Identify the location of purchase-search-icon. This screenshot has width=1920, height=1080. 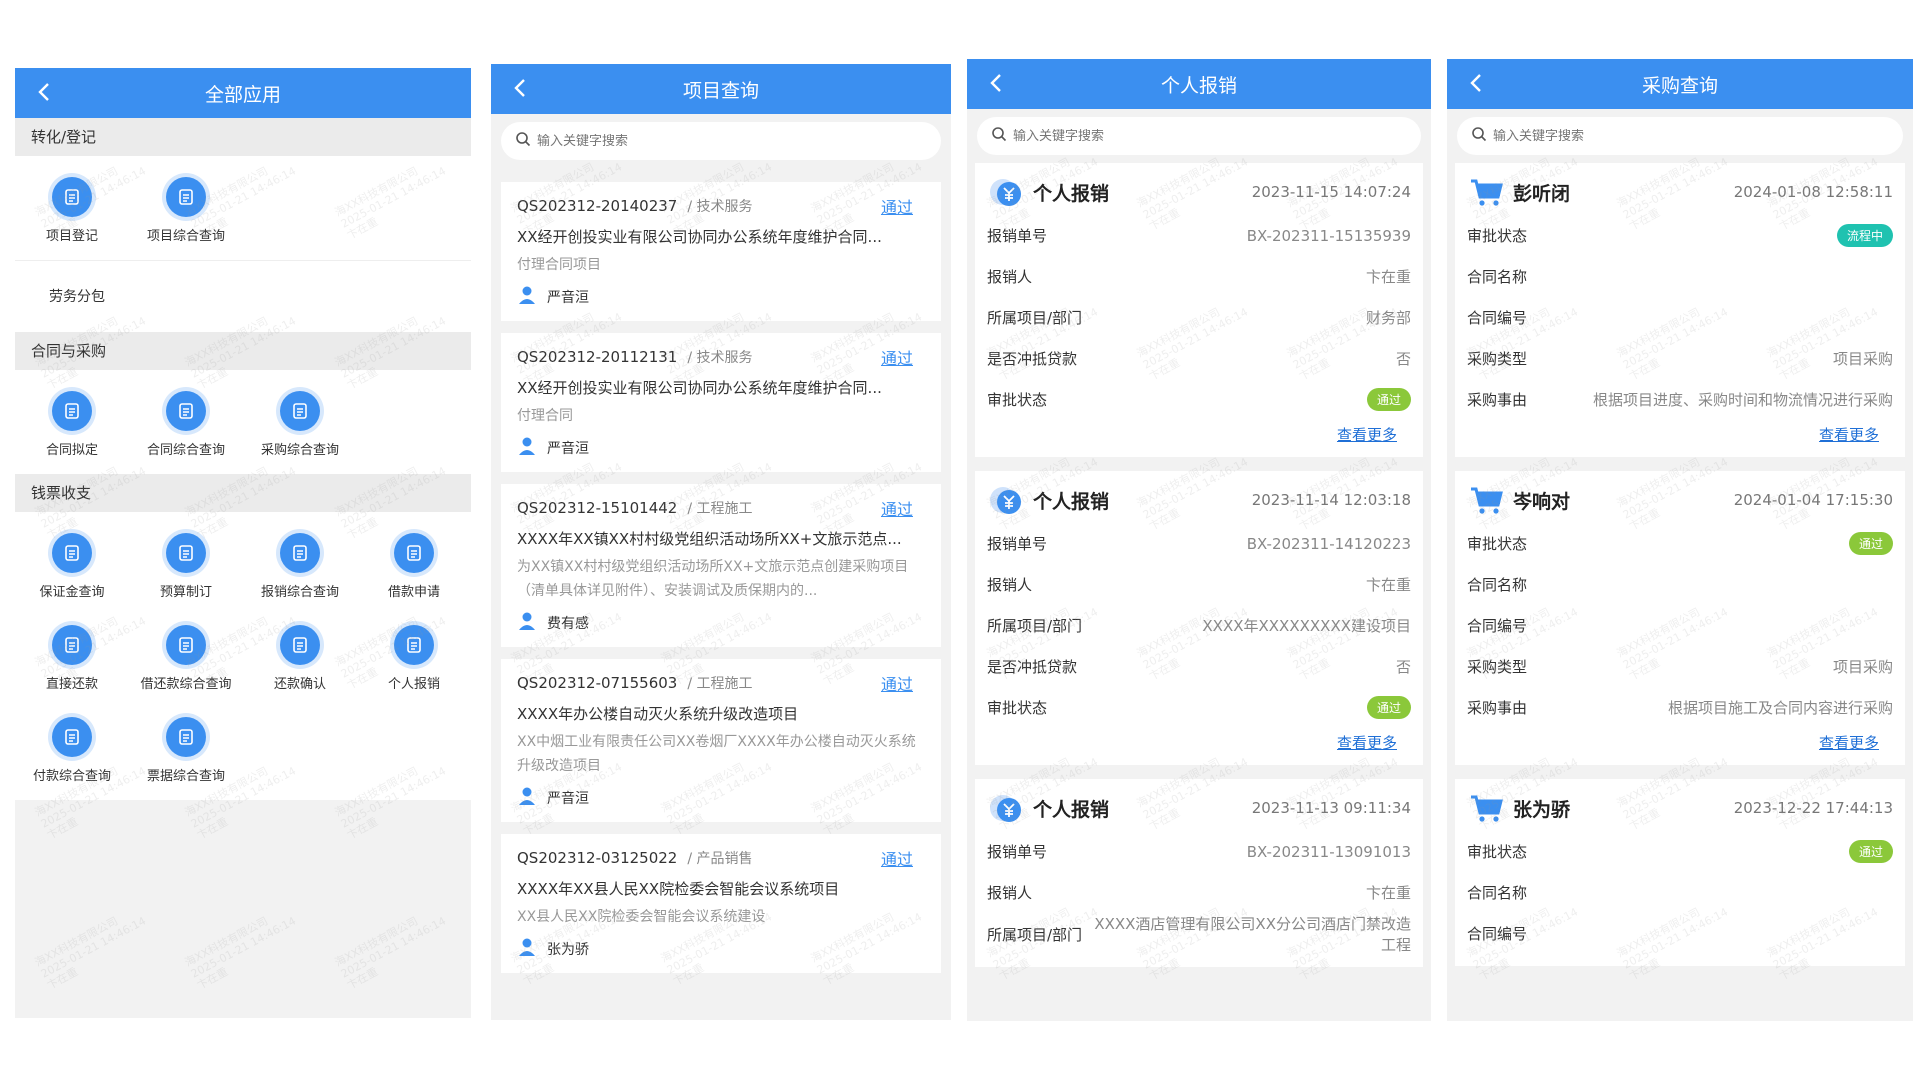
(300, 410).